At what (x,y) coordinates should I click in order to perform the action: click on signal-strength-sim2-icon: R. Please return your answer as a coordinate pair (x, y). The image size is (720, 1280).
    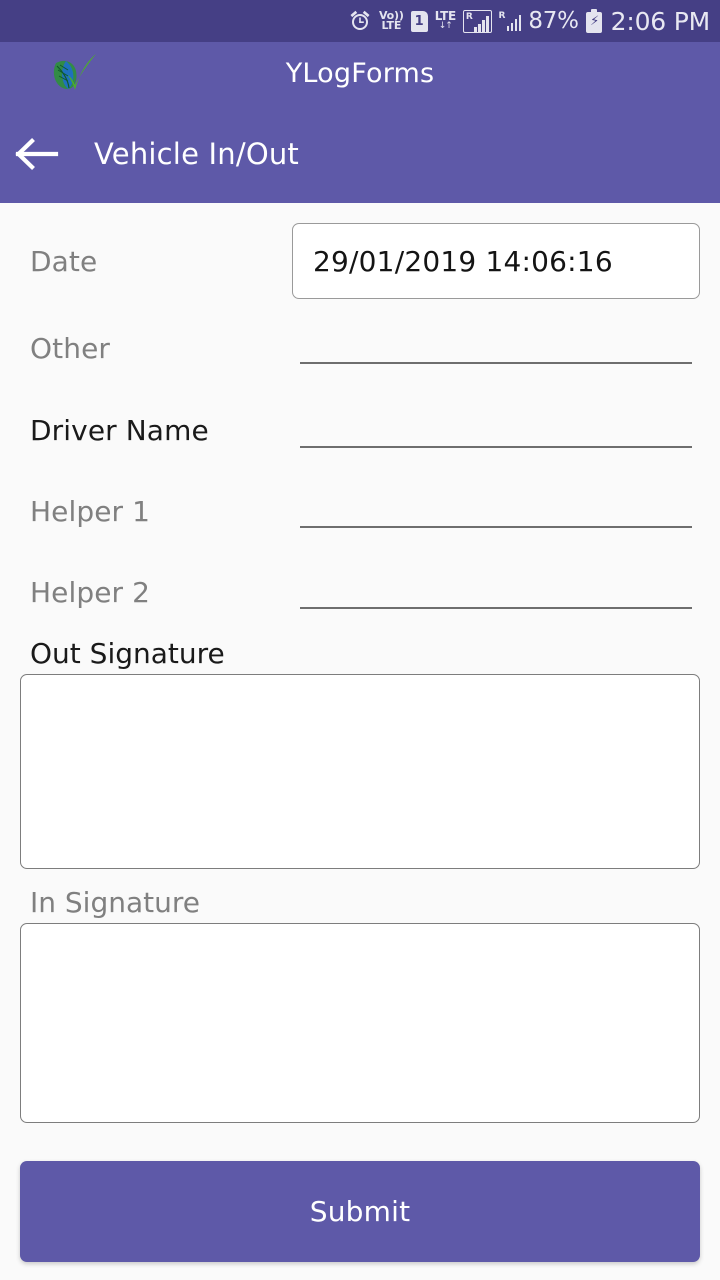
    Looking at the image, I should click on (510, 21).